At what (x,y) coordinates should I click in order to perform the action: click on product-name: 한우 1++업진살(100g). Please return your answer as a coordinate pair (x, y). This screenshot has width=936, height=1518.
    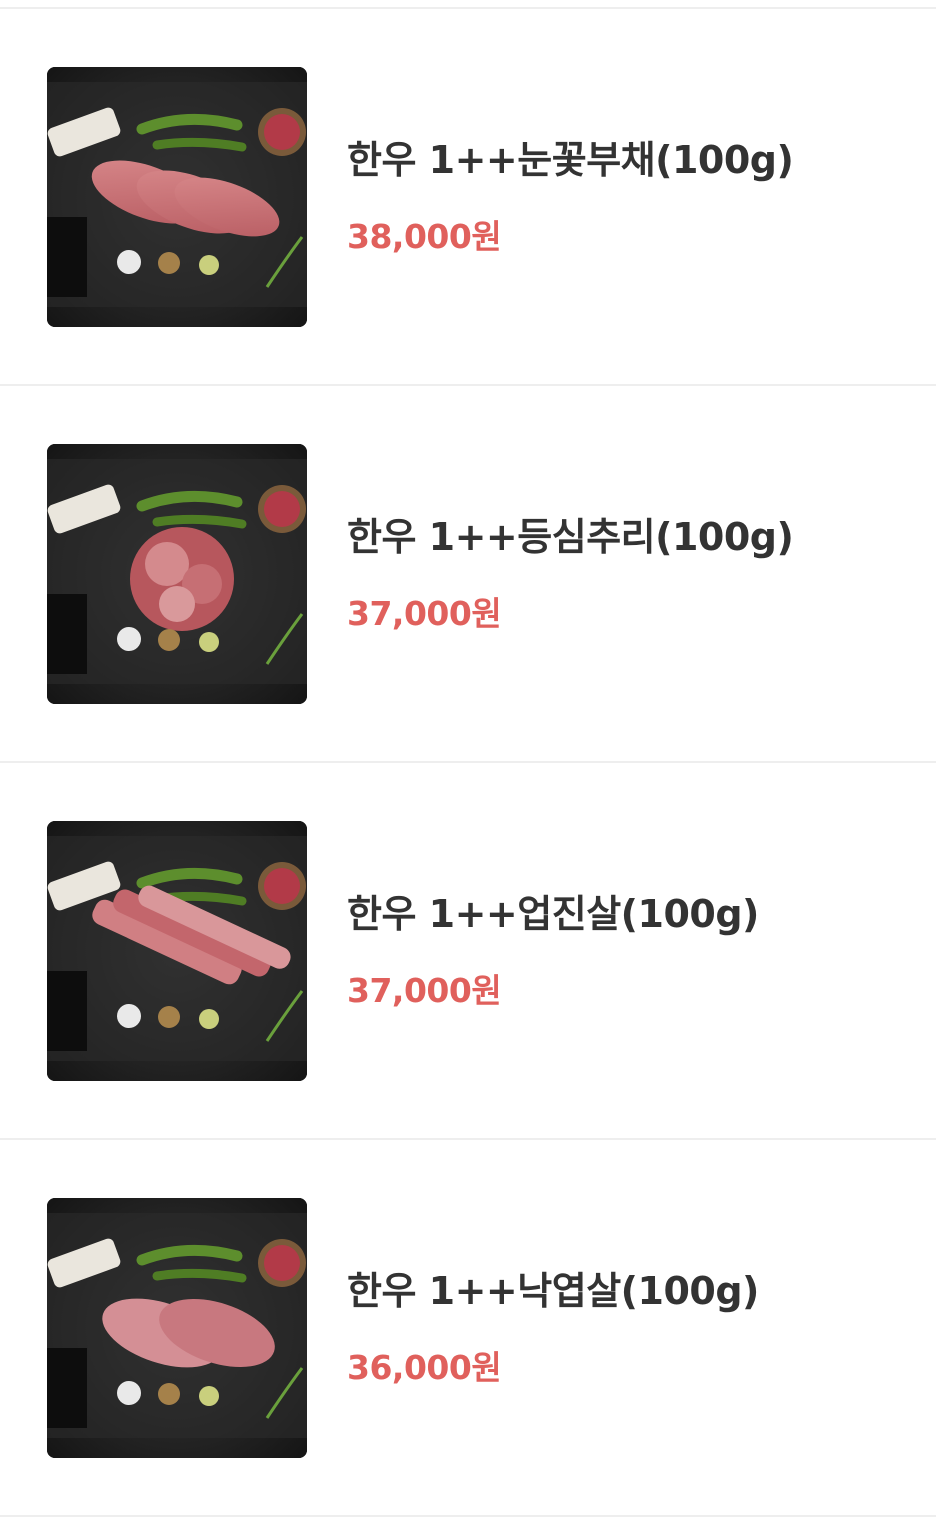
    Looking at the image, I should click on (553, 914).